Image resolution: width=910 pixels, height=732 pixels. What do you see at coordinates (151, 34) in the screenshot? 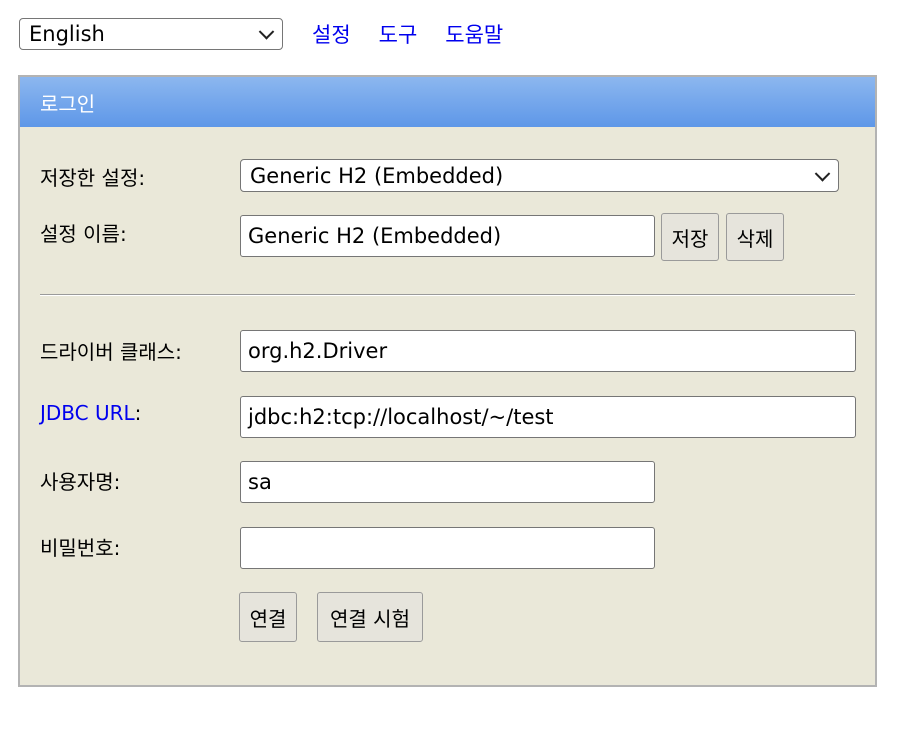
I see `language-select: English` at bounding box center [151, 34].